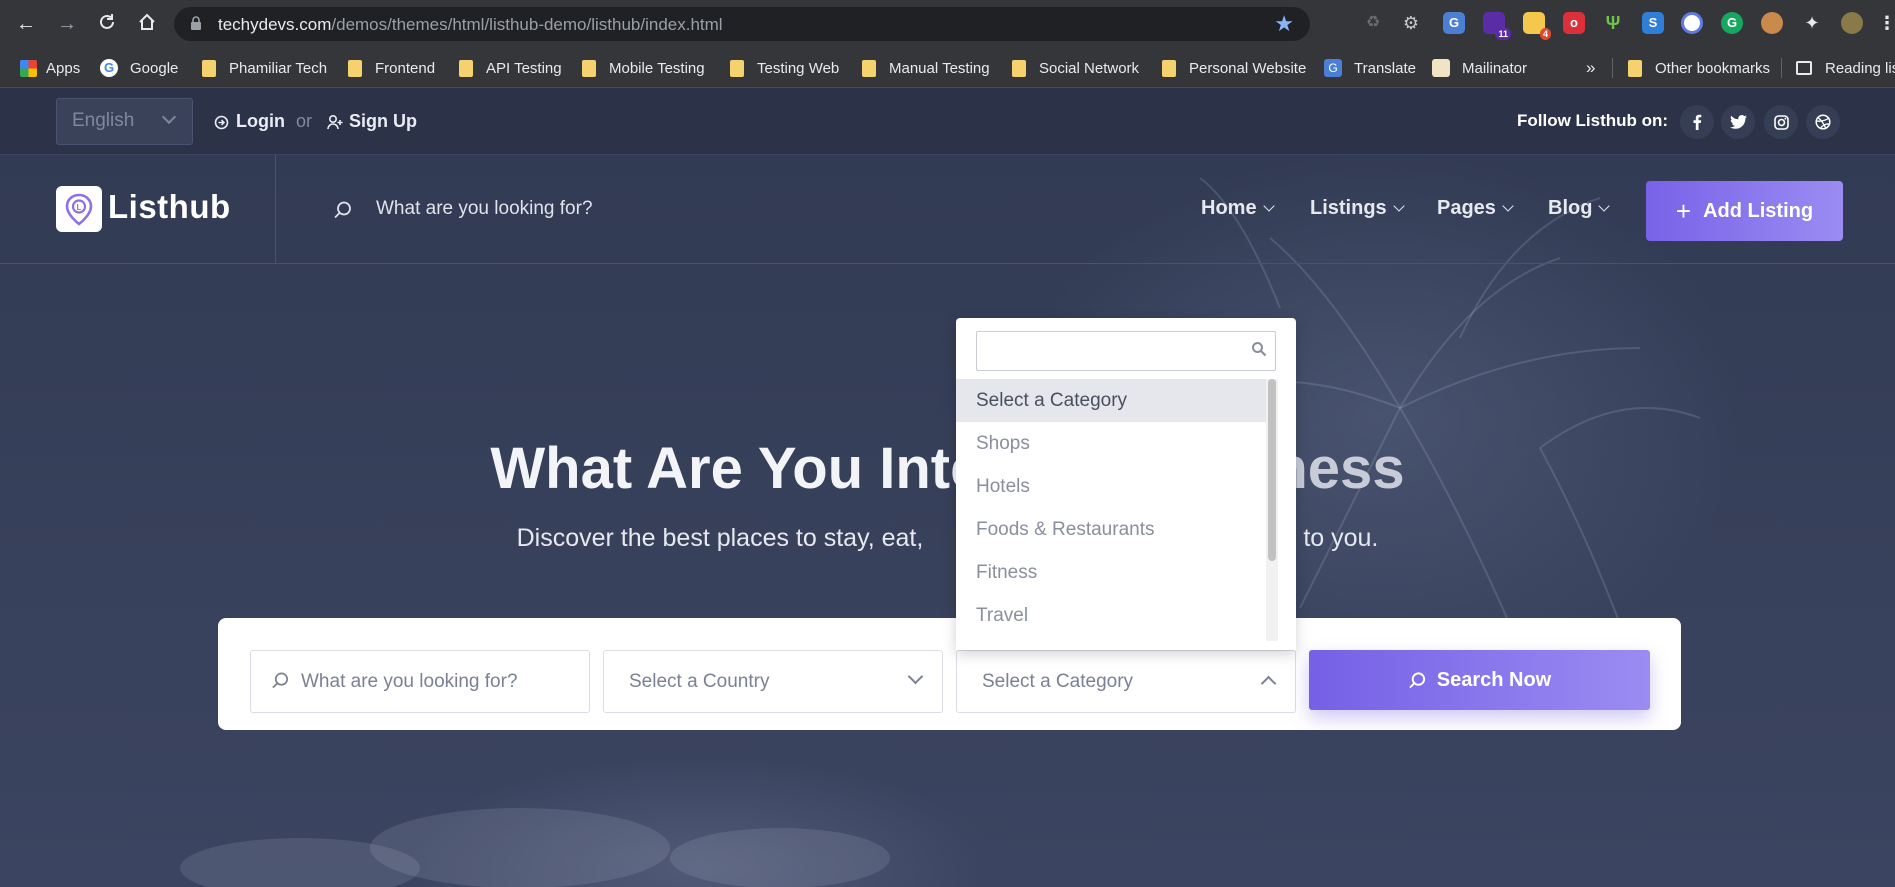 The width and height of the screenshot is (1895, 887). What do you see at coordinates (1454, 23) in the screenshot?
I see `google-translate-extension-icon: G` at bounding box center [1454, 23].